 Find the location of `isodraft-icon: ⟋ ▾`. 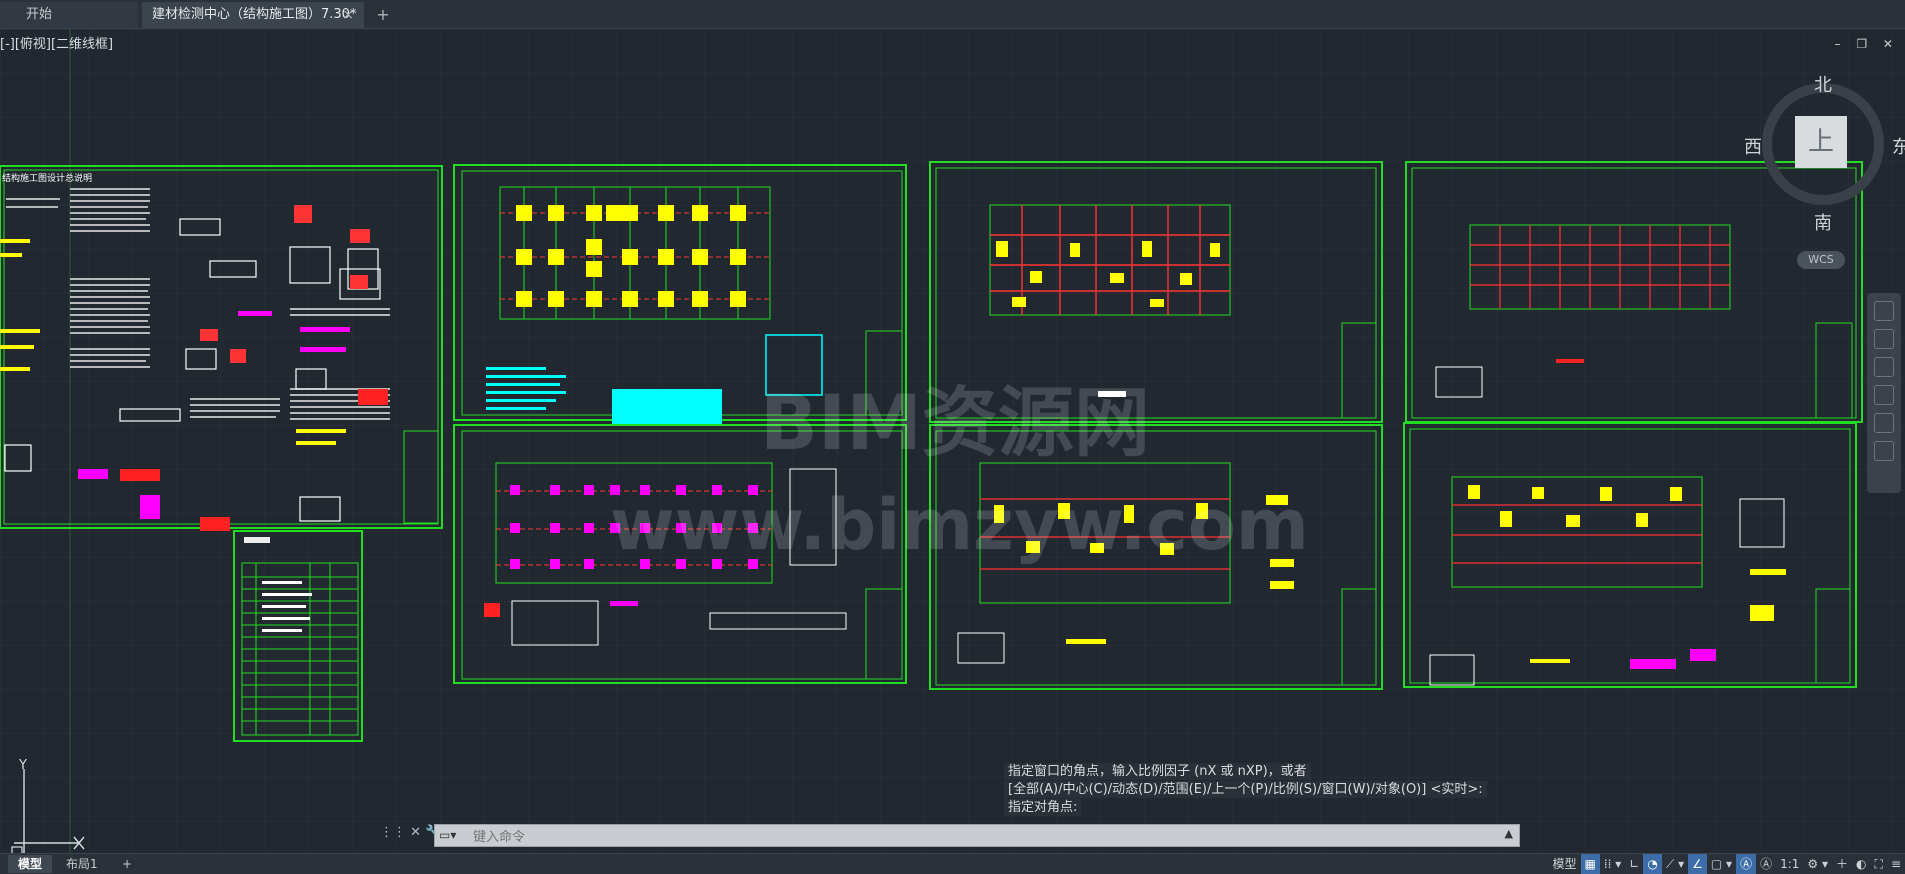

isodraft-icon: ⟋ ▾ is located at coordinates (1675, 864).